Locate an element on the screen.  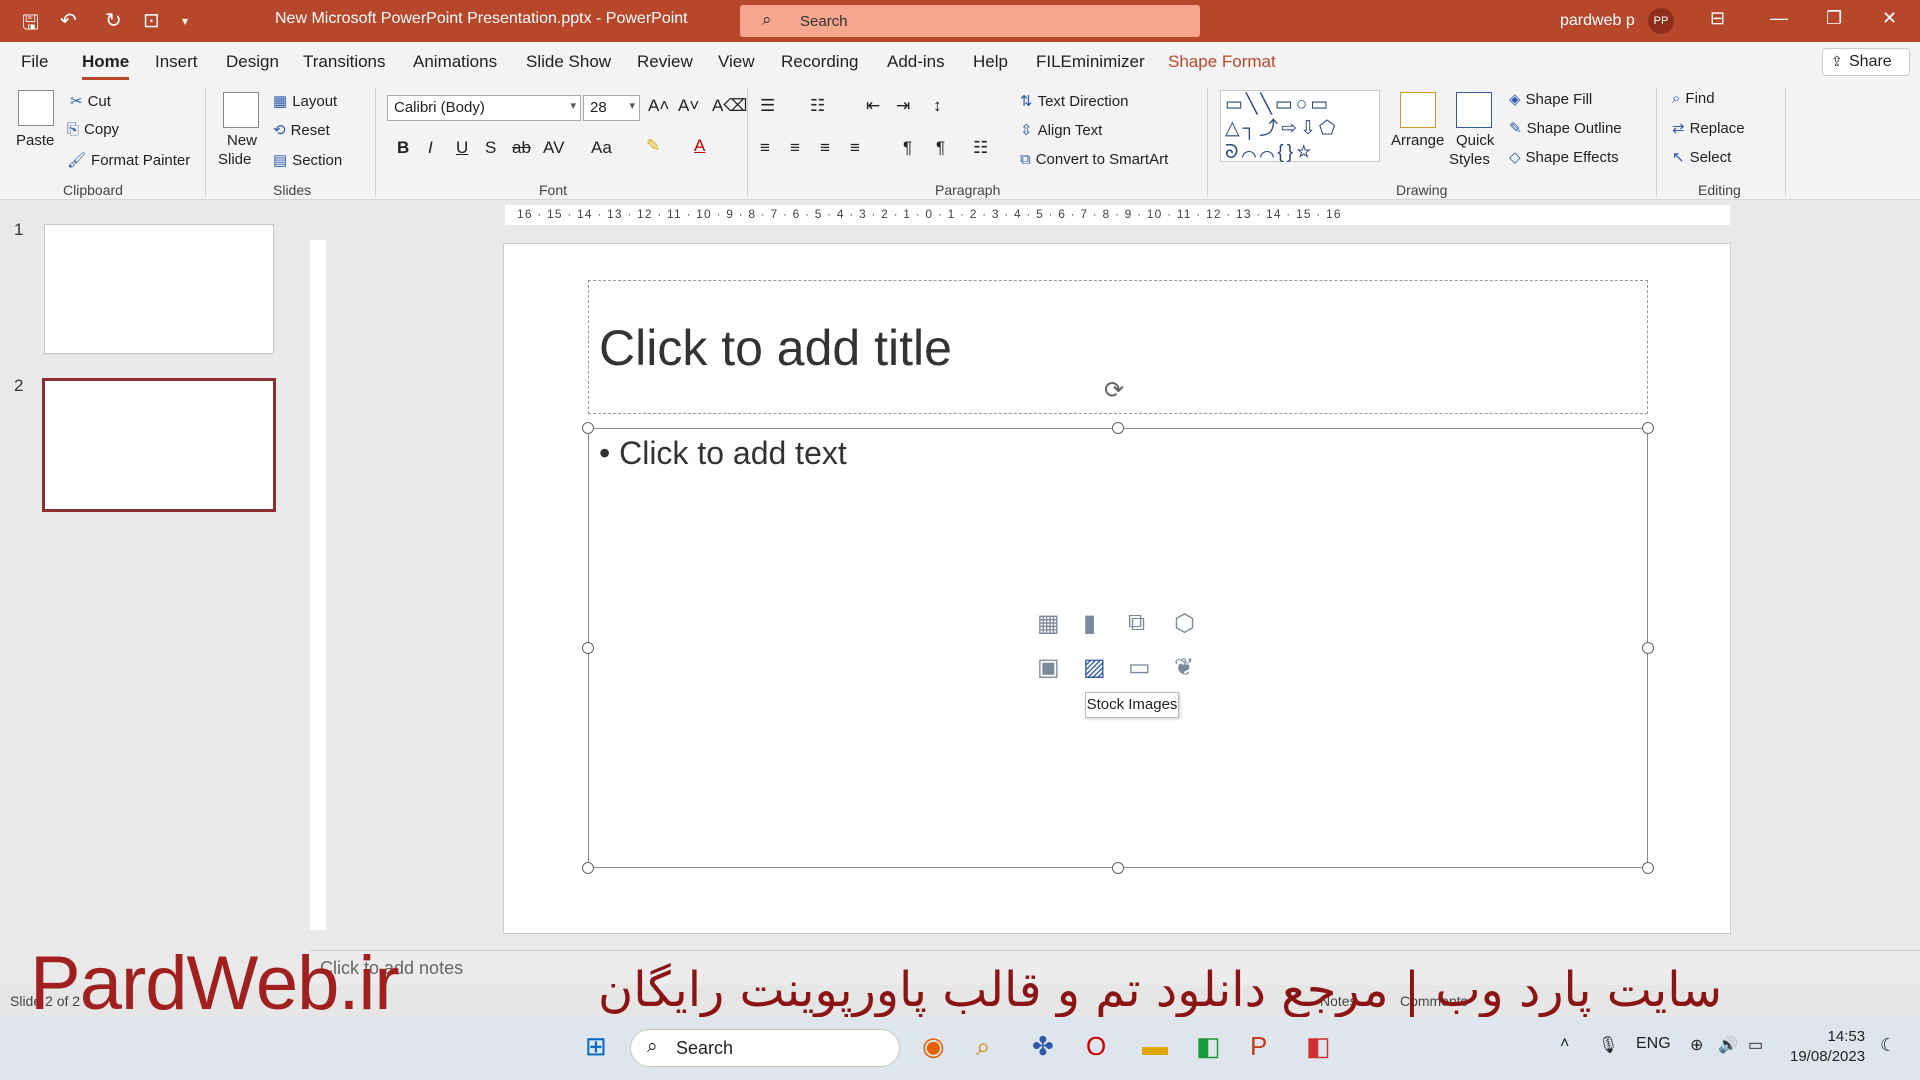
decrease-indent-icon: ⇤ is located at coordinates (873, 106).